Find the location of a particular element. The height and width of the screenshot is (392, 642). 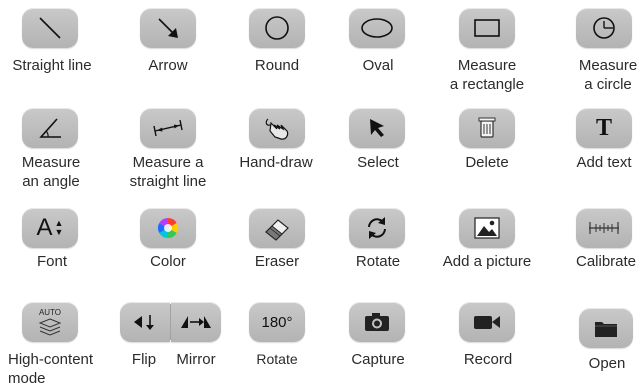

add-text-button: T is located at coordinates (604, 128).